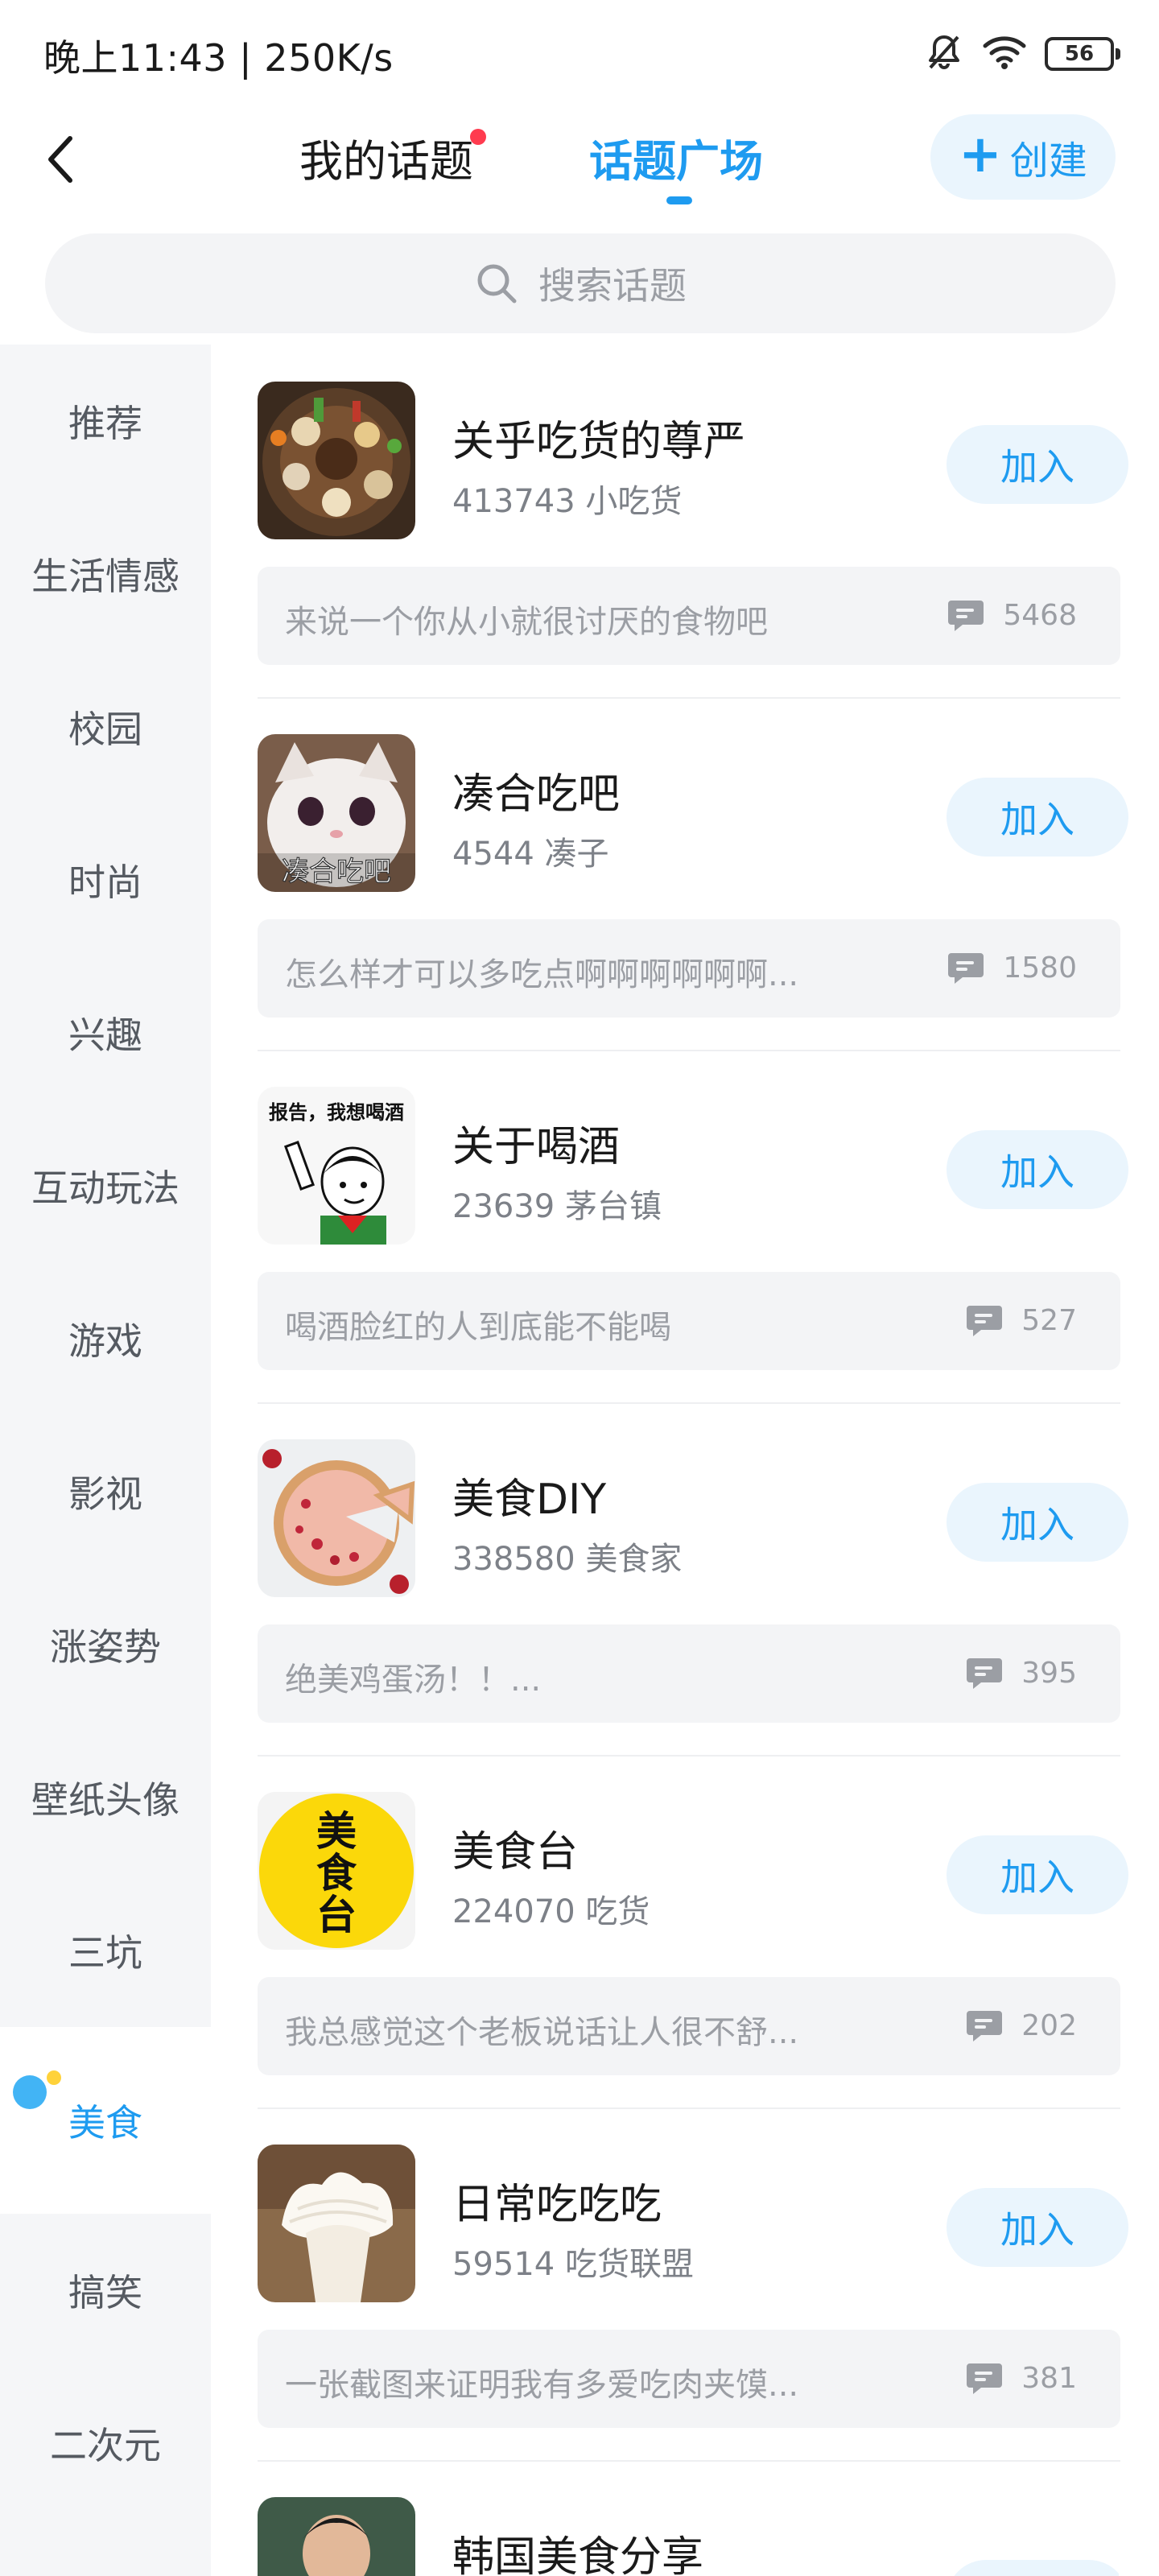 The width and height of the screenshot is (1159, 2576). I want to click on topic-members: 59514 吃货联盟, so click(573, 2264).